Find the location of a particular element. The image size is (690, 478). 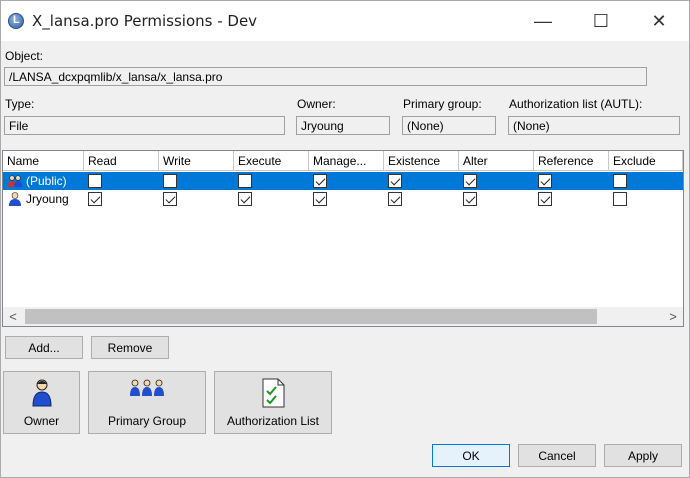

title-bar: X_lansa.pro Permissions - Dev — ☐ ✕ is located at coordinates (345, 21).